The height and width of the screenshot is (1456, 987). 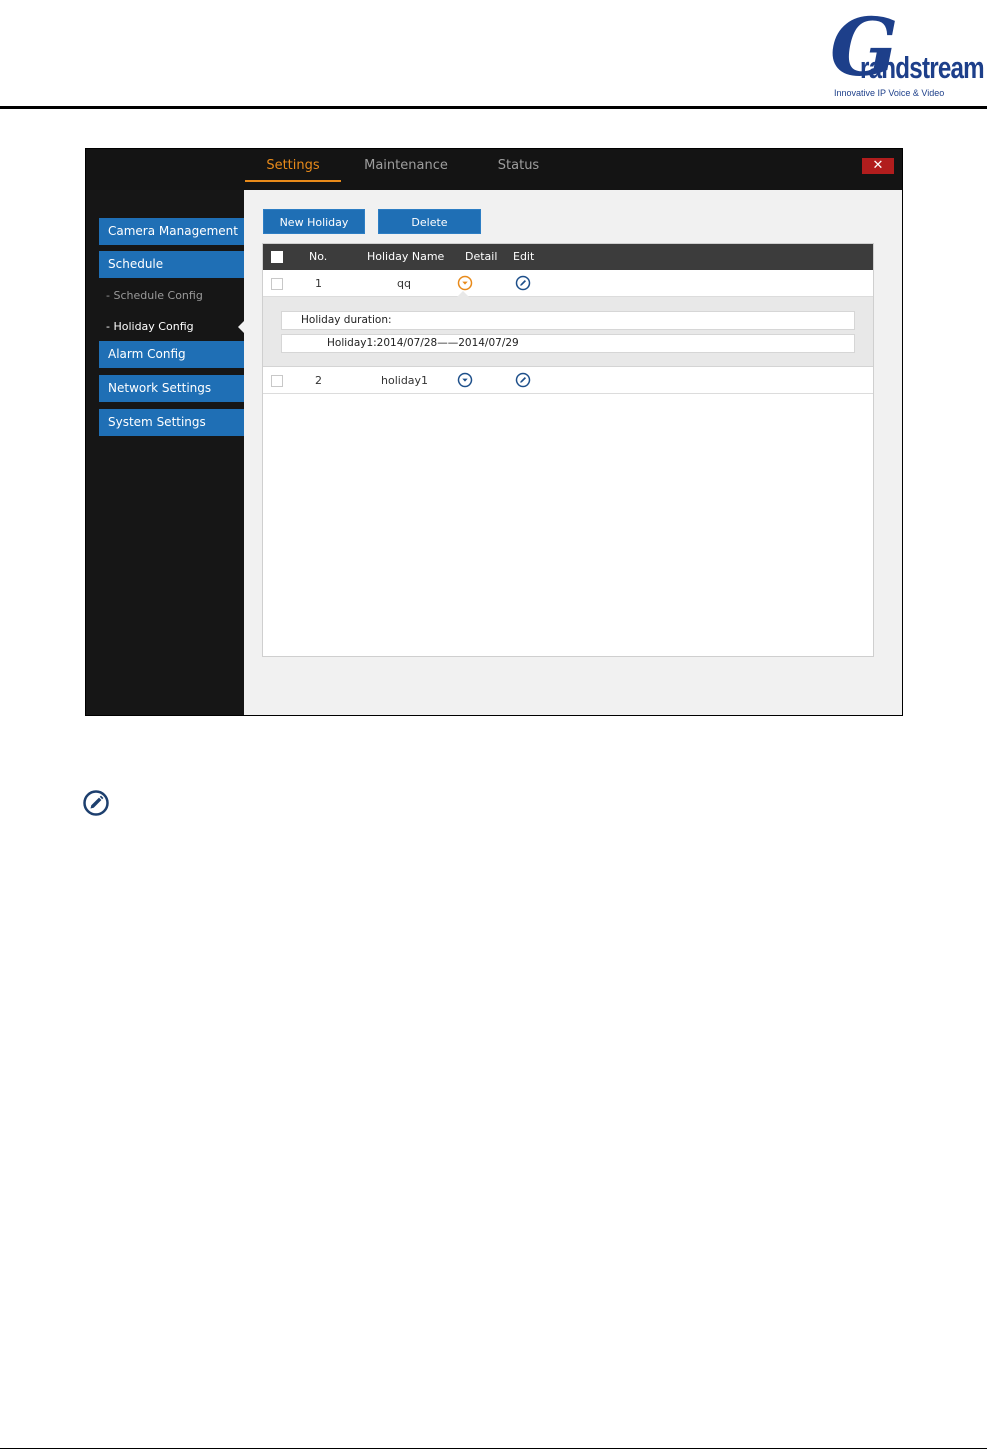 I want to click on row-holiday-name: qq, so click(x=404, y=283).